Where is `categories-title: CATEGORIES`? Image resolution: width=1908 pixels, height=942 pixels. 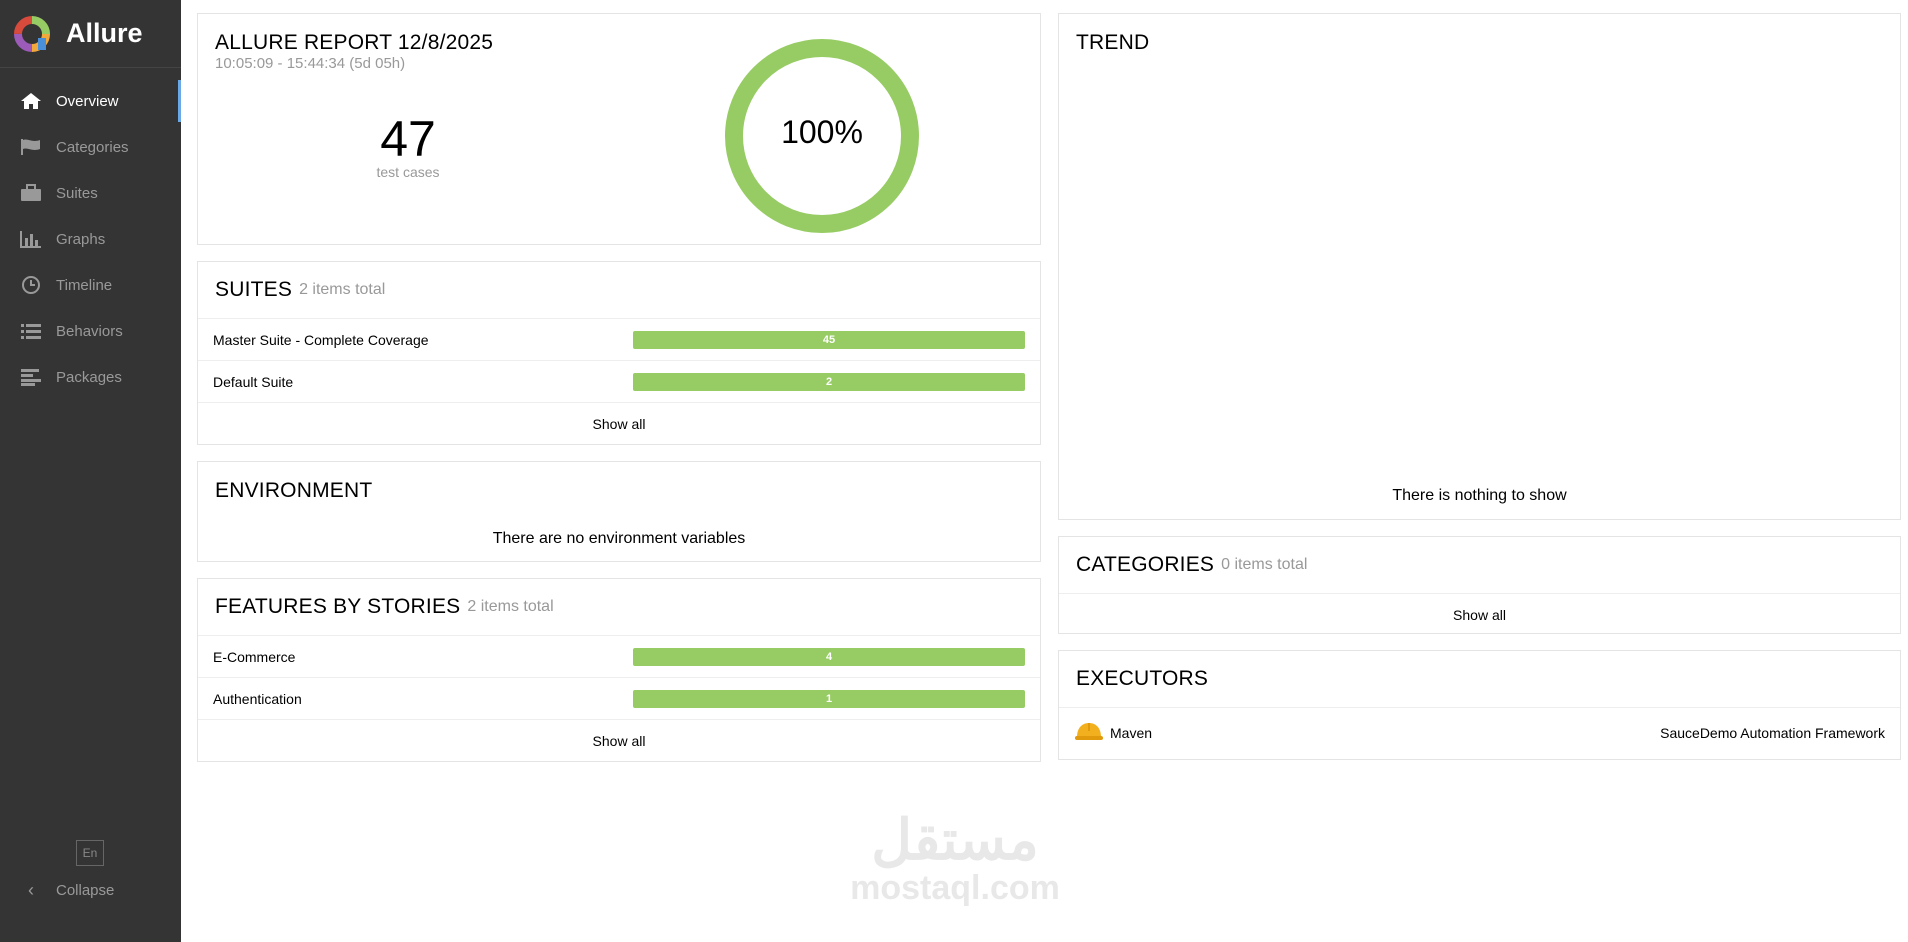 categories-title: CATEGORIES is located at coordinates (1145, 564).